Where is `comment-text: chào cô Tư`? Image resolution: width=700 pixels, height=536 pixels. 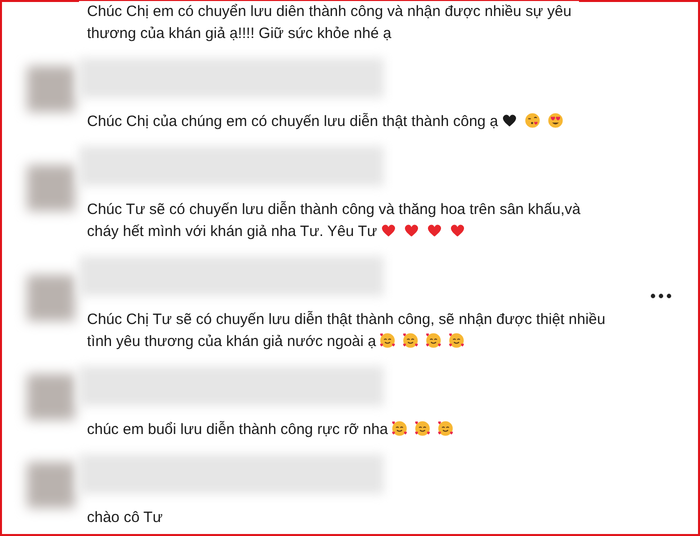 comment-text: chào cô Tư is located at coordinates (125, 517).